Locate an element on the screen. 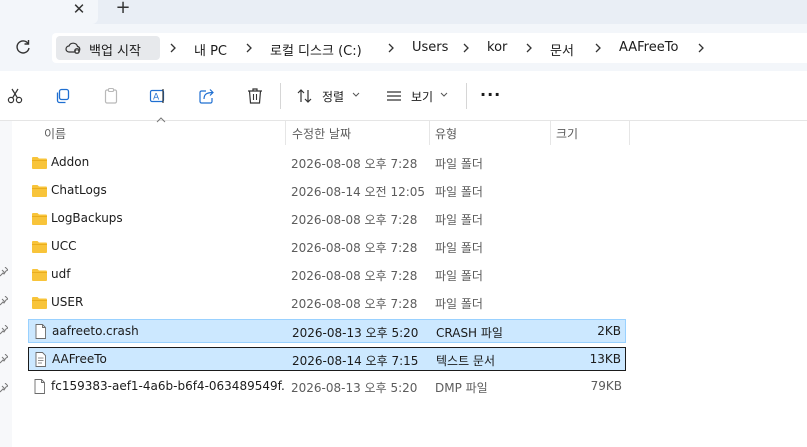 The width and height of the screenshot is (807, 447). cloud-backup-icon is located at coordinates (73, 48).